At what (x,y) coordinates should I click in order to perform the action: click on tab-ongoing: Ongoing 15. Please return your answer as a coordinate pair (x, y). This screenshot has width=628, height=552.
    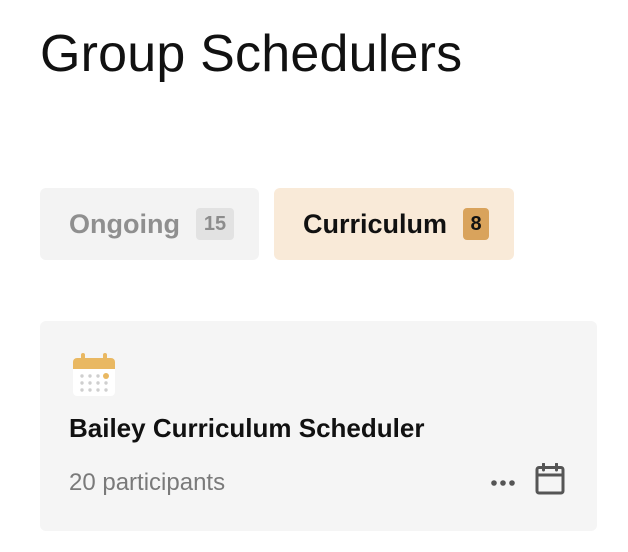
    Looking at the image, I should click on (149, 224).